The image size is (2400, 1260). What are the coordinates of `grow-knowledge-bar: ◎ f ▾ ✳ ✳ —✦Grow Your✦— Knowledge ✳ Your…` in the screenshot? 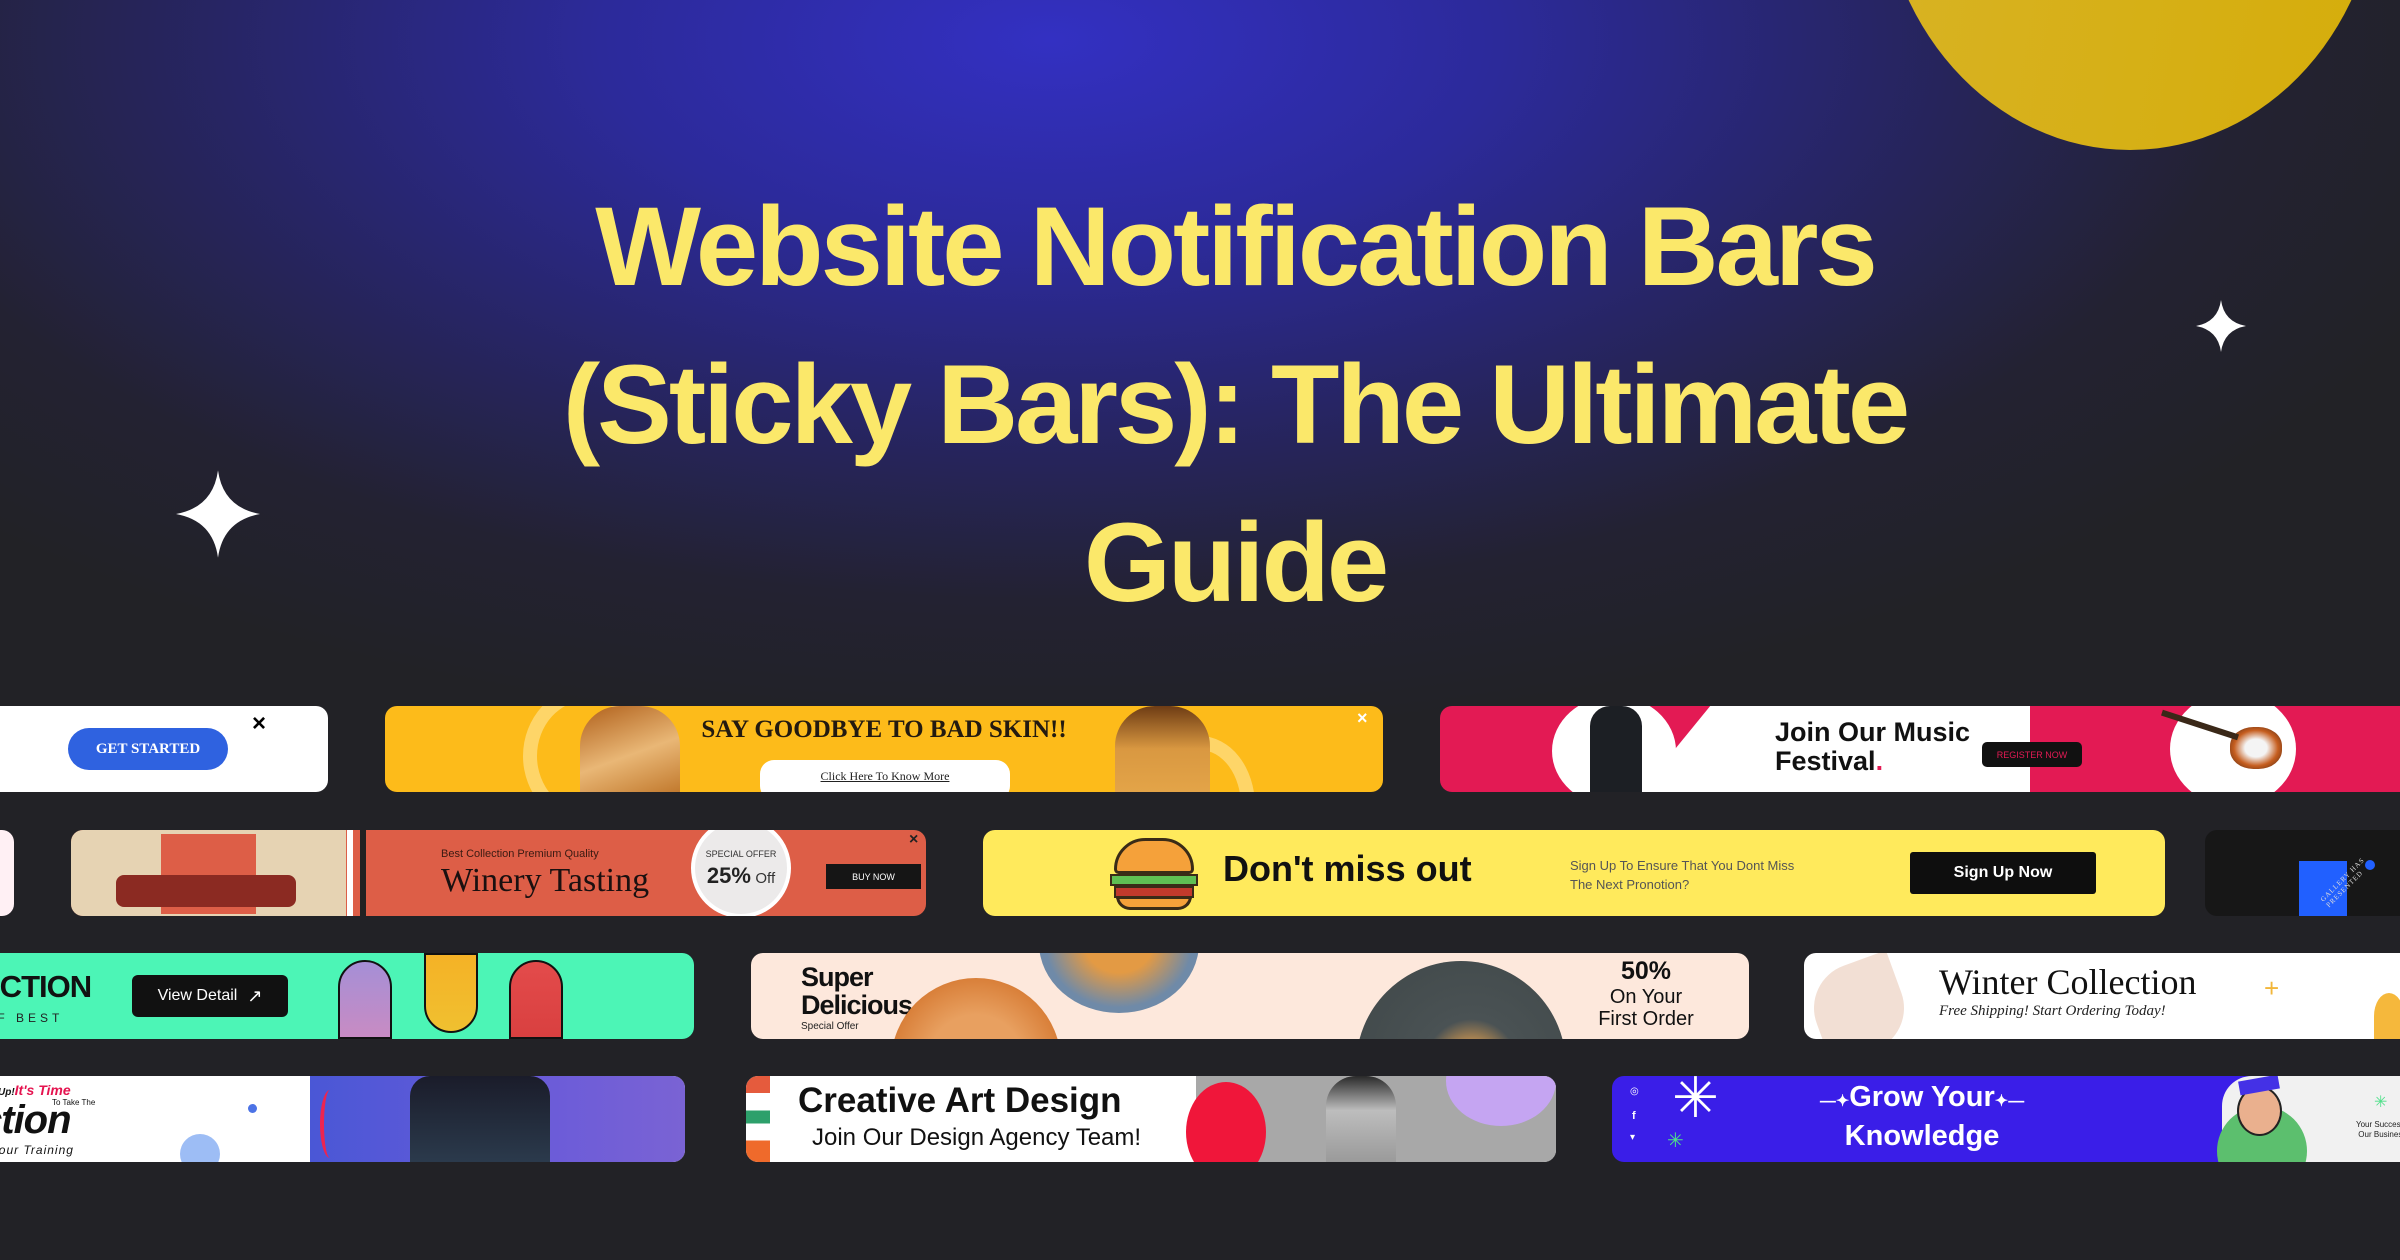 It's located at (2006, 1119).